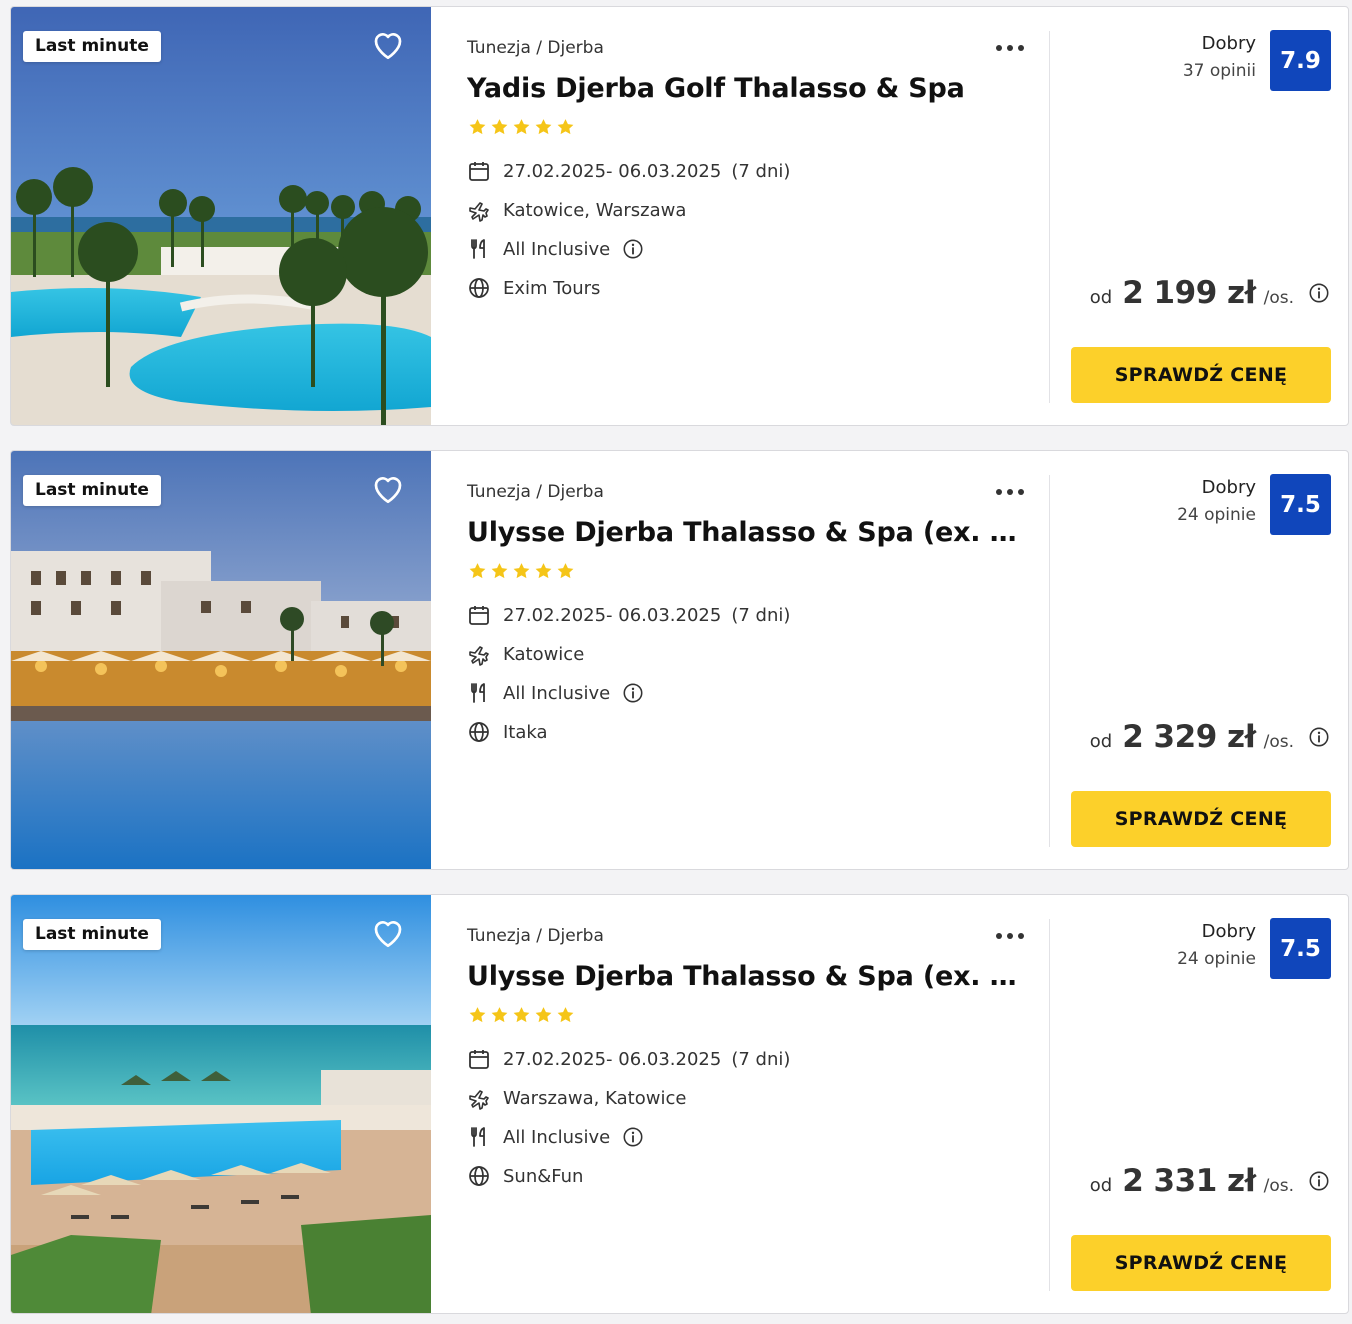 The width and height of the screenshot is (1352, 1324). I want to click on departure-row: Katowice, Warszawa, so click(576, 210).